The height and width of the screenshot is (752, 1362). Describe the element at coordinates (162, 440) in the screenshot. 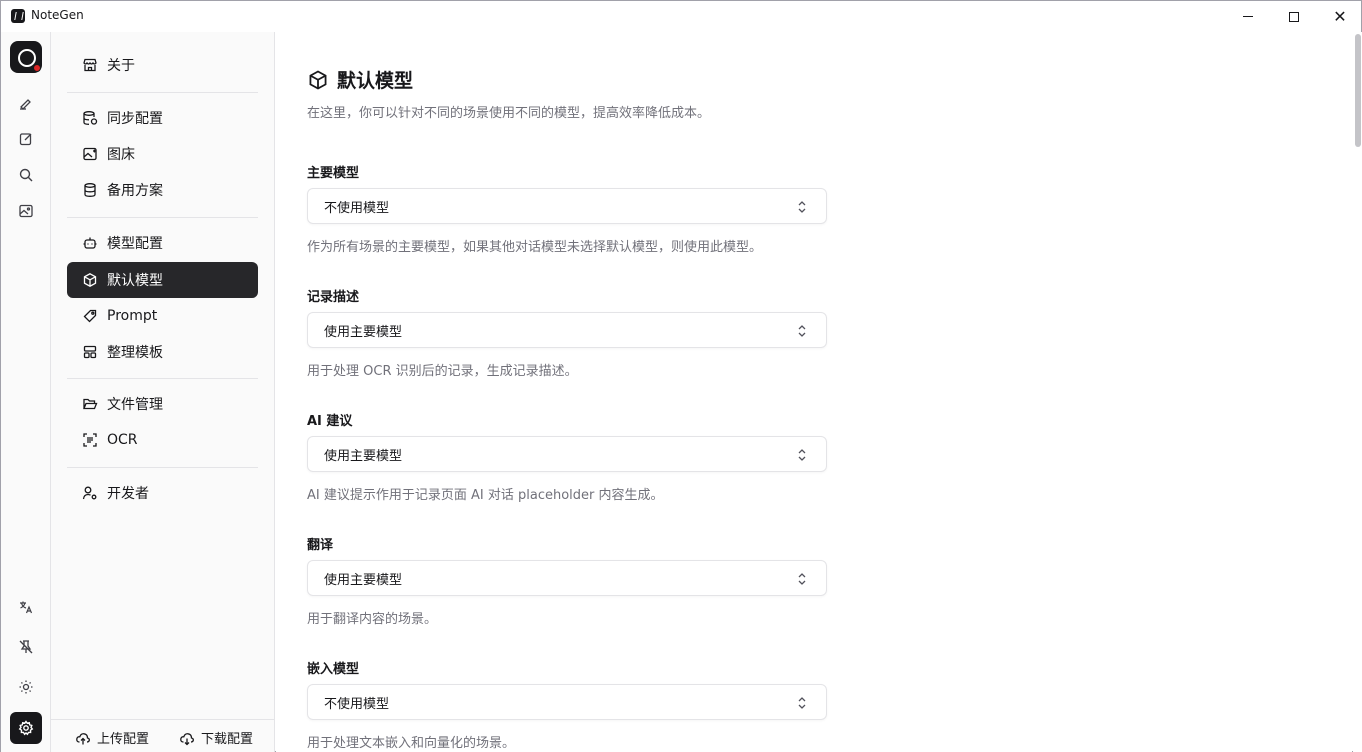

I see `sidebar-item-ocr: OCR` at that location.